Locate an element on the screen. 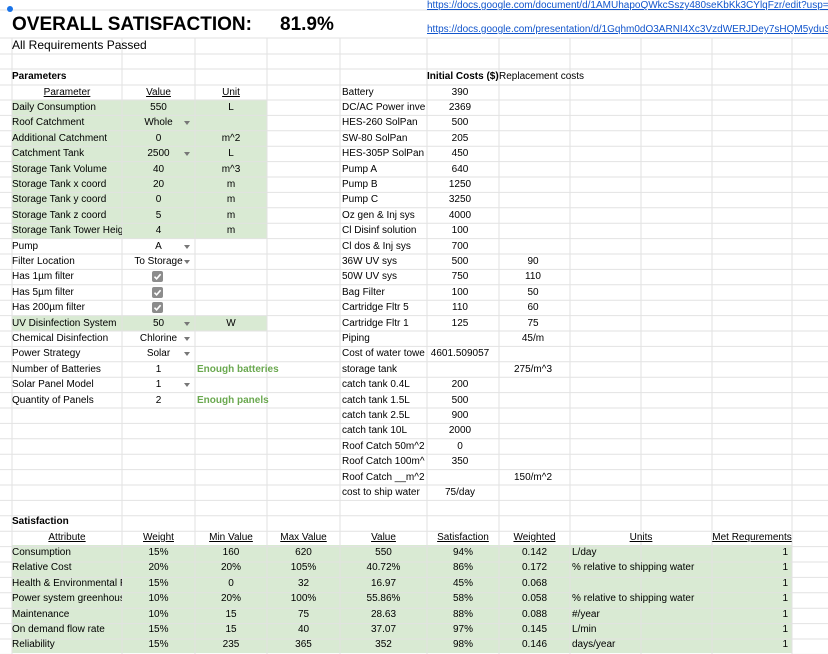 The height and width of the screenshot is (654, 828). overall-satisfaction-title: OVERALL SATISFACTION: is located at coordinates (132, 24).